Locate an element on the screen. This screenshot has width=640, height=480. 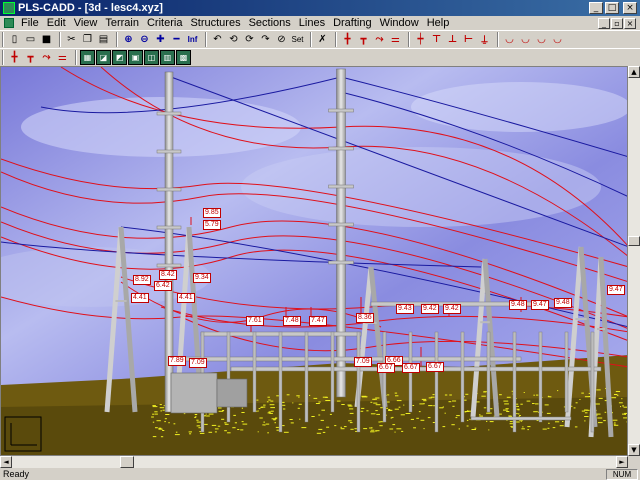
structure-edit-icon: ⤳ is located at coordinates (379, 39).